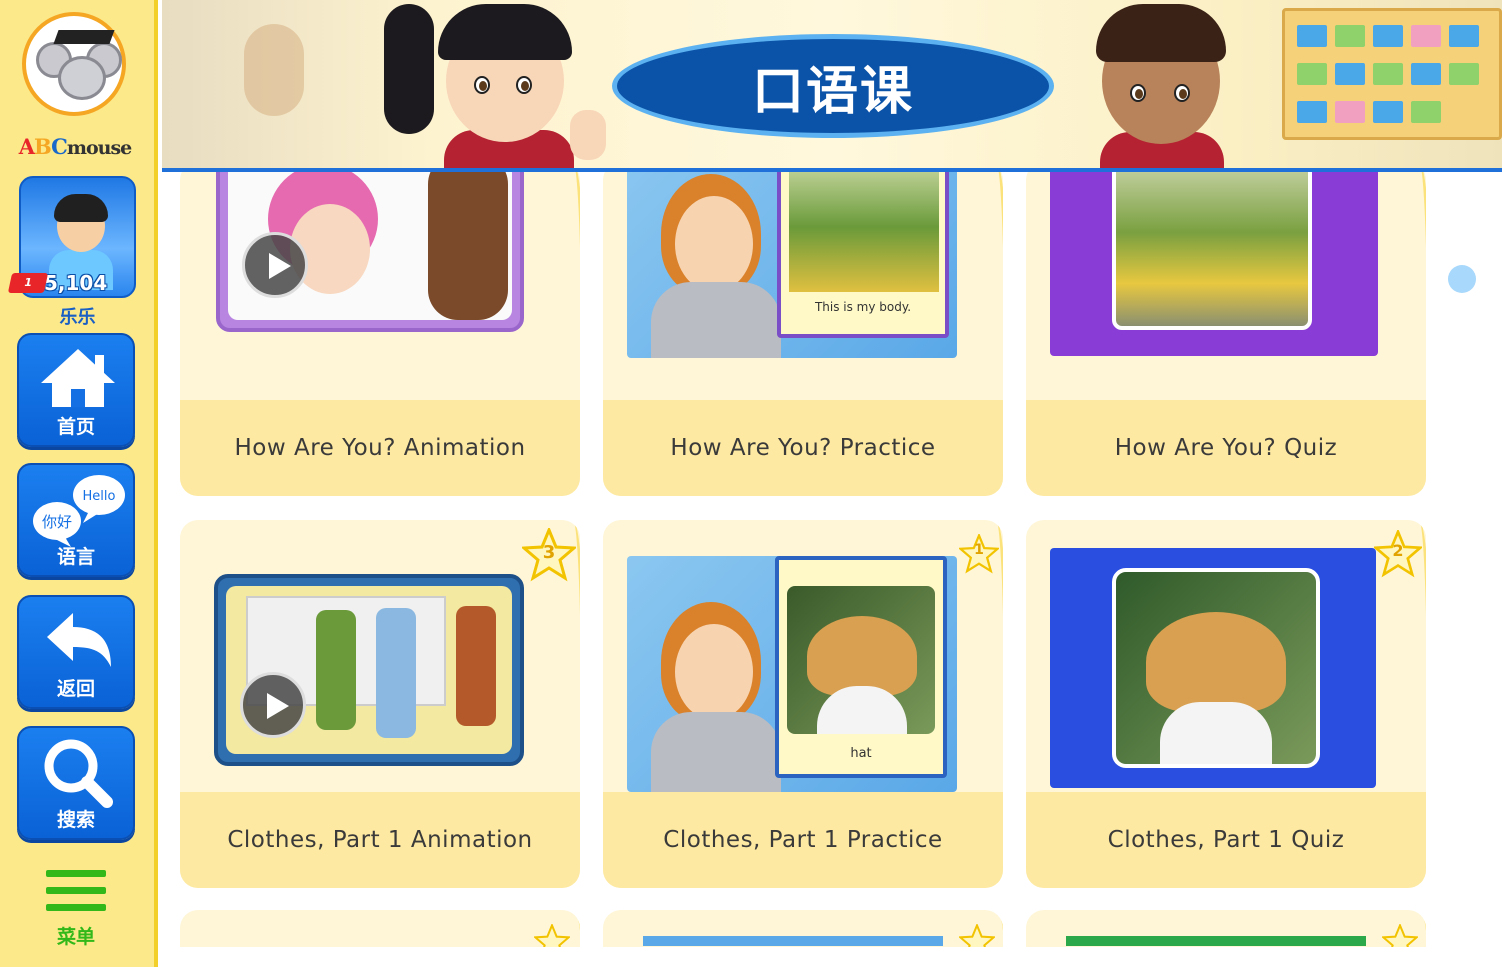  I want to click on girl-eye, so click(482, 85).